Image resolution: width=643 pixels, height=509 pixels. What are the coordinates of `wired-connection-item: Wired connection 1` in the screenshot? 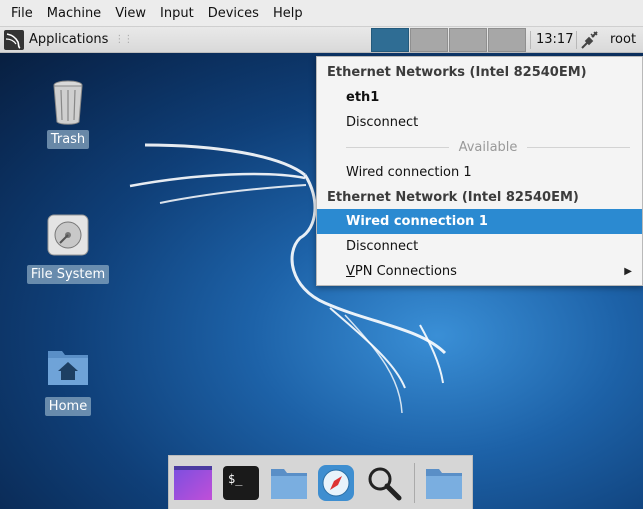 It's located at (479, 172).